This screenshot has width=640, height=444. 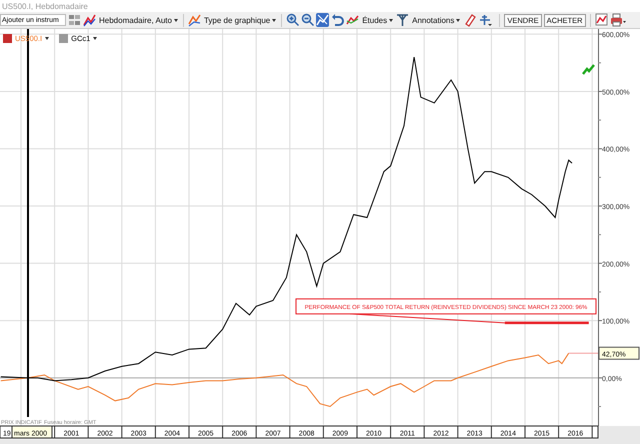 I want to click on window-title: US500.I, Hebdomadaire, so click(x=45, y=6).